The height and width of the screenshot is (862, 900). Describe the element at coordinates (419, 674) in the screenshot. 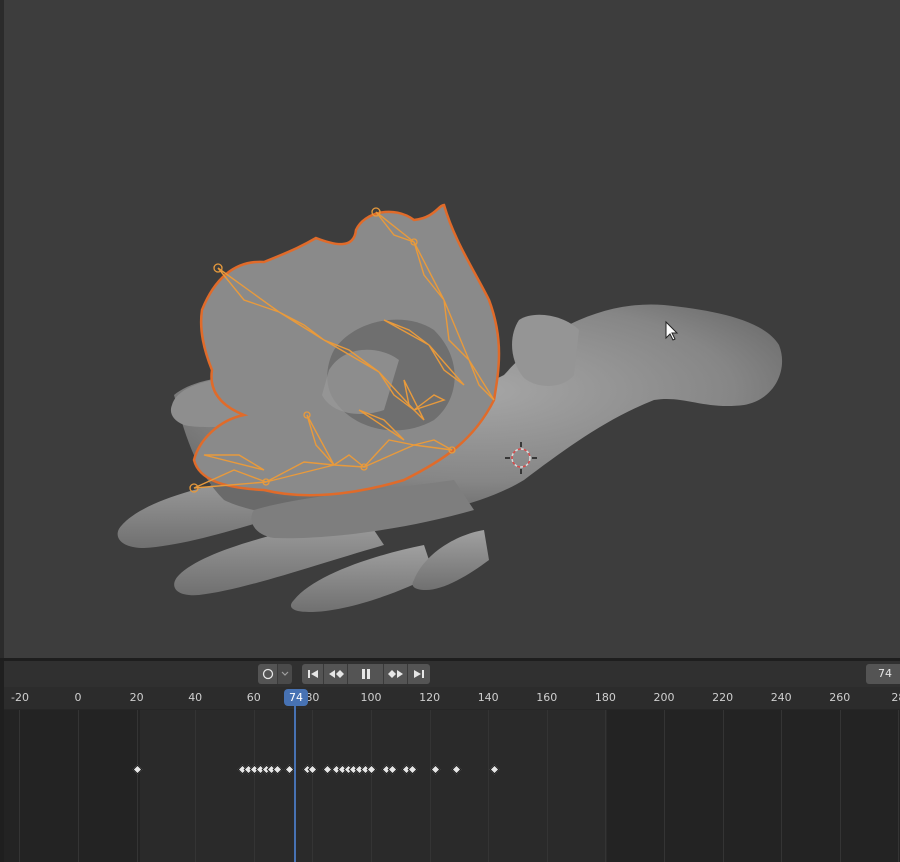

I see `jump-to-end-icon` at that location.